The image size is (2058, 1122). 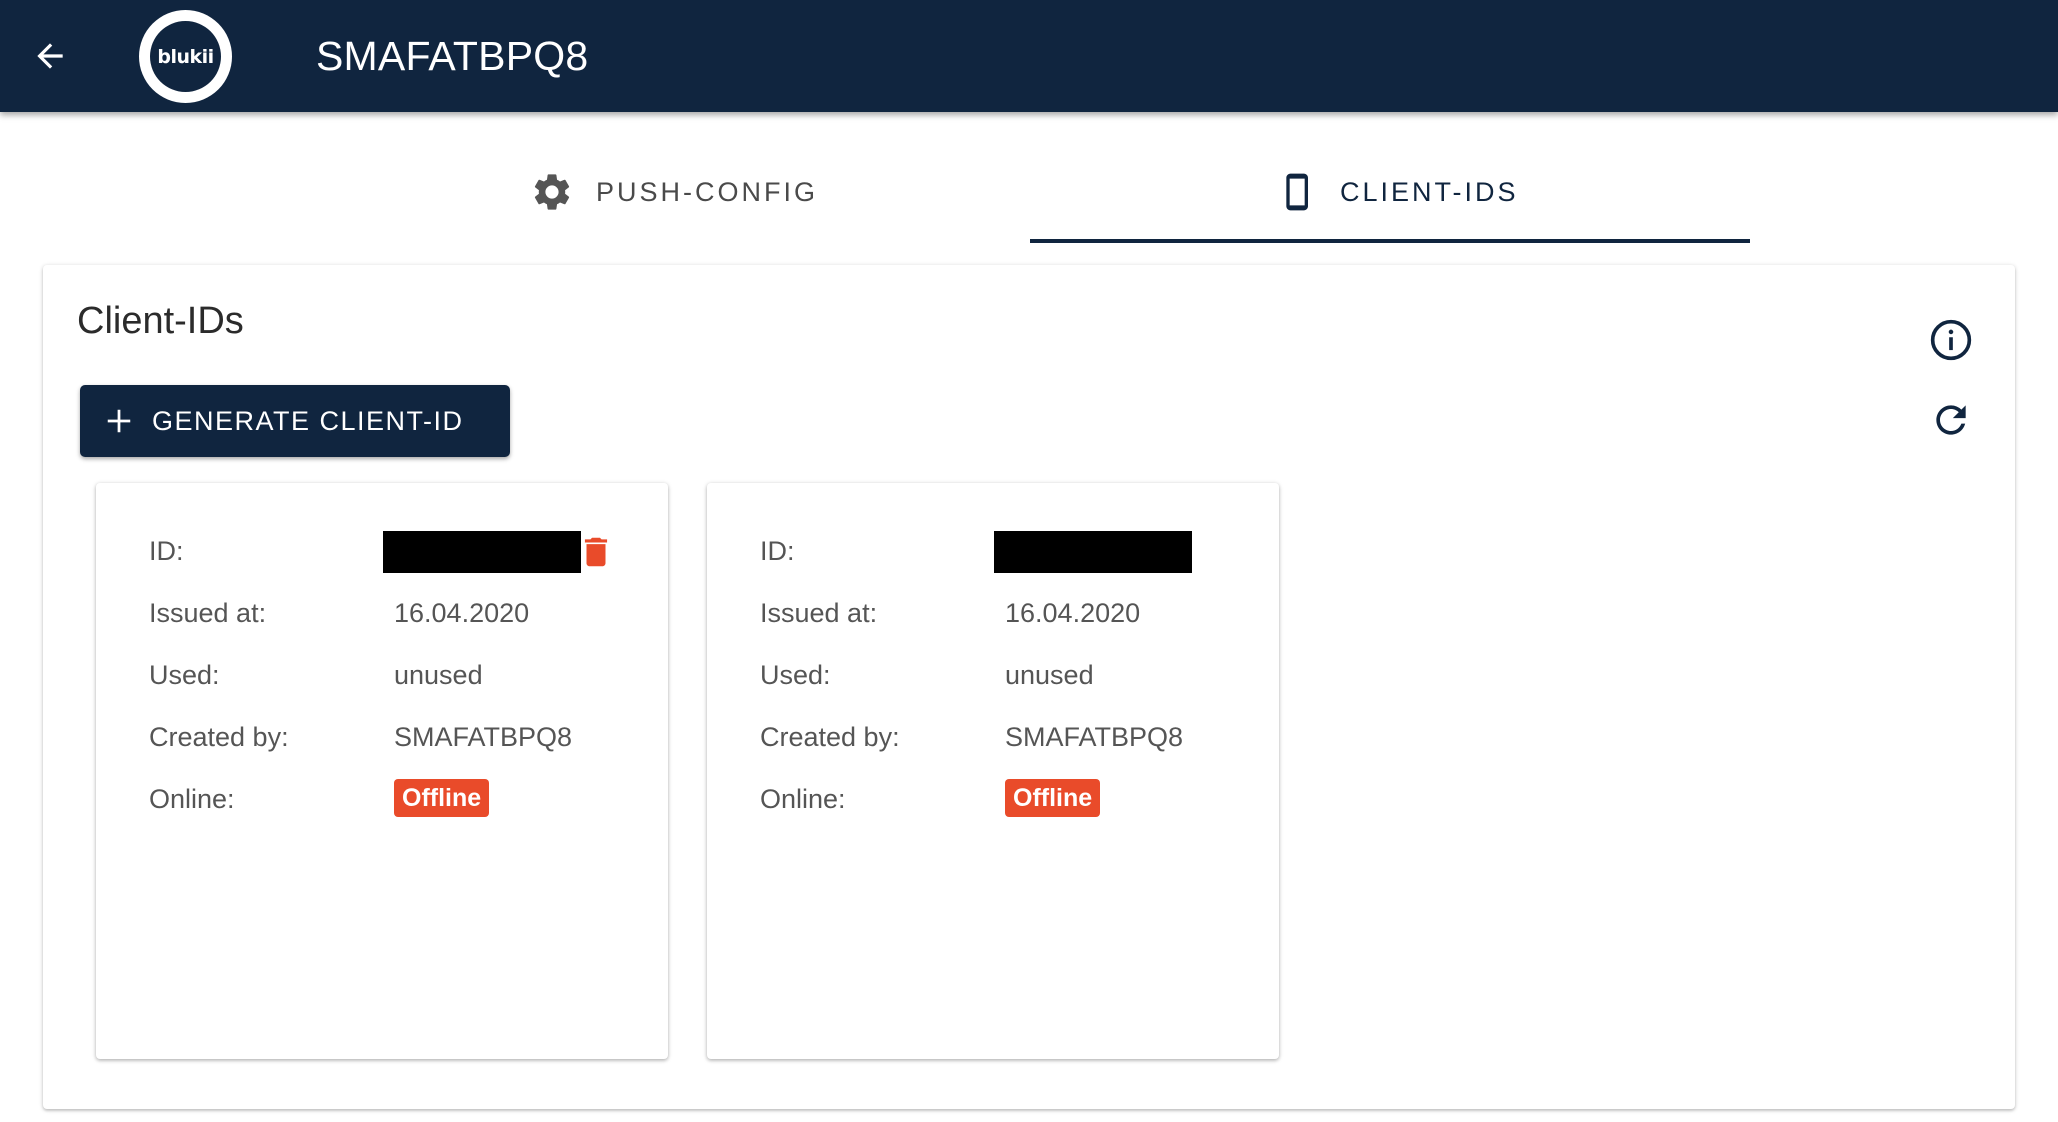 I want to click on info-icon, so click(x=1951, y=340).